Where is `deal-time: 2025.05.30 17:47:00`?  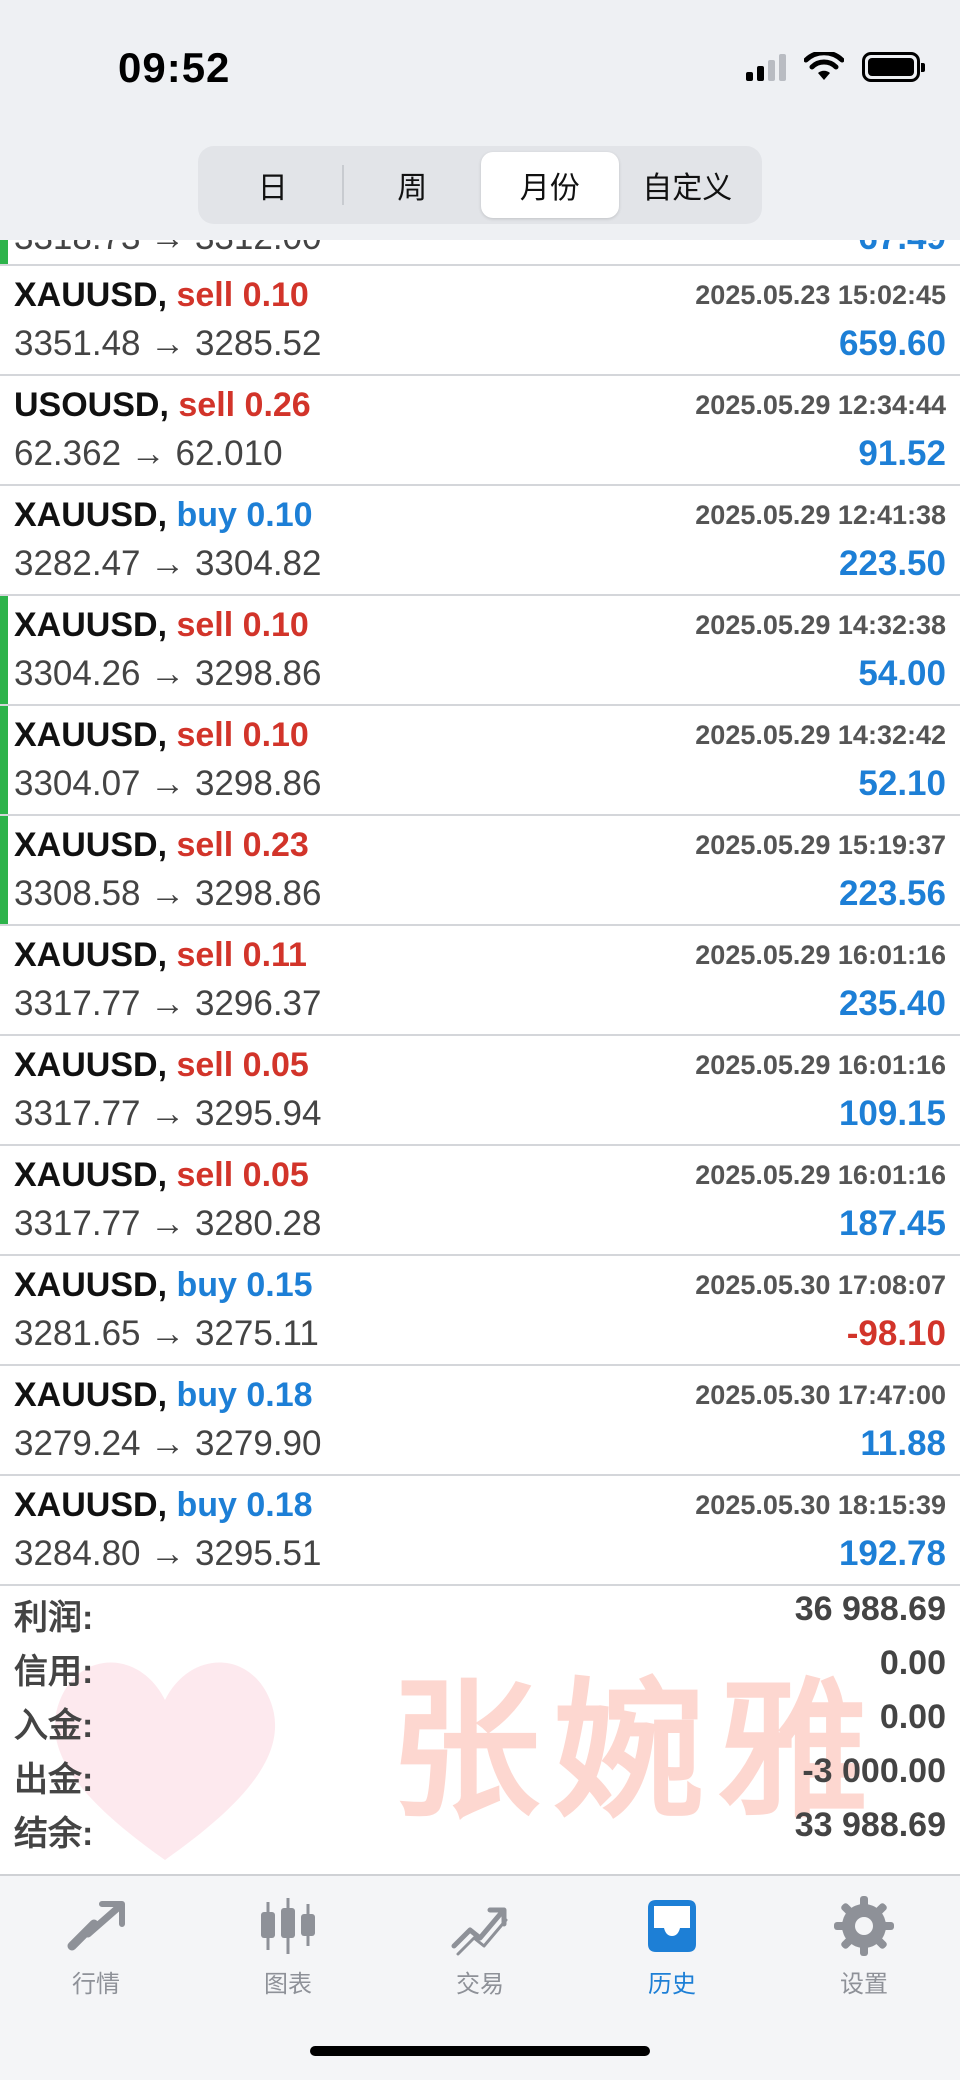 deal-time: 2025.05.30 17:47:00 is located at coordinates (820, 1395).